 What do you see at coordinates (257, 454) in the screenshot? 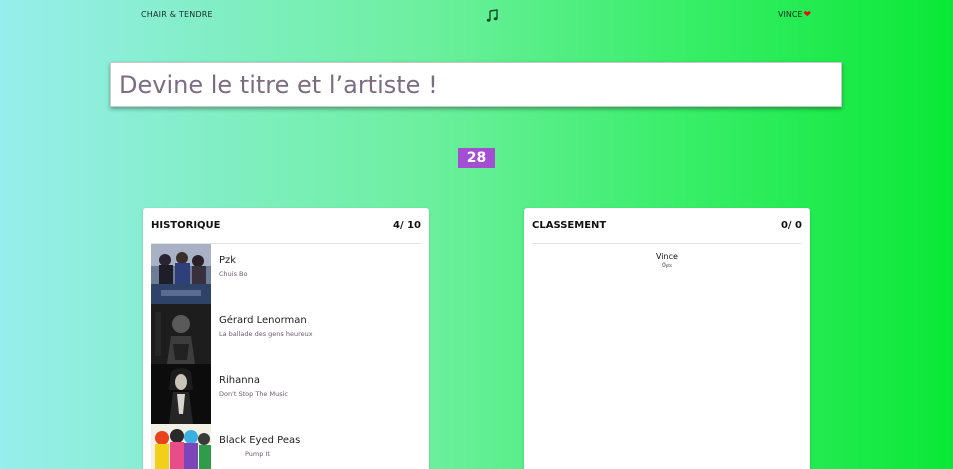
I see `track-title: Pump It` at bounding box center [257, 454].